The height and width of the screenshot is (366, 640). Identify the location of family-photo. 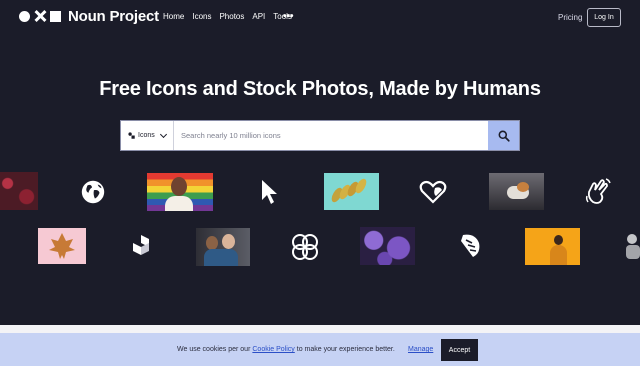
(223, 247).